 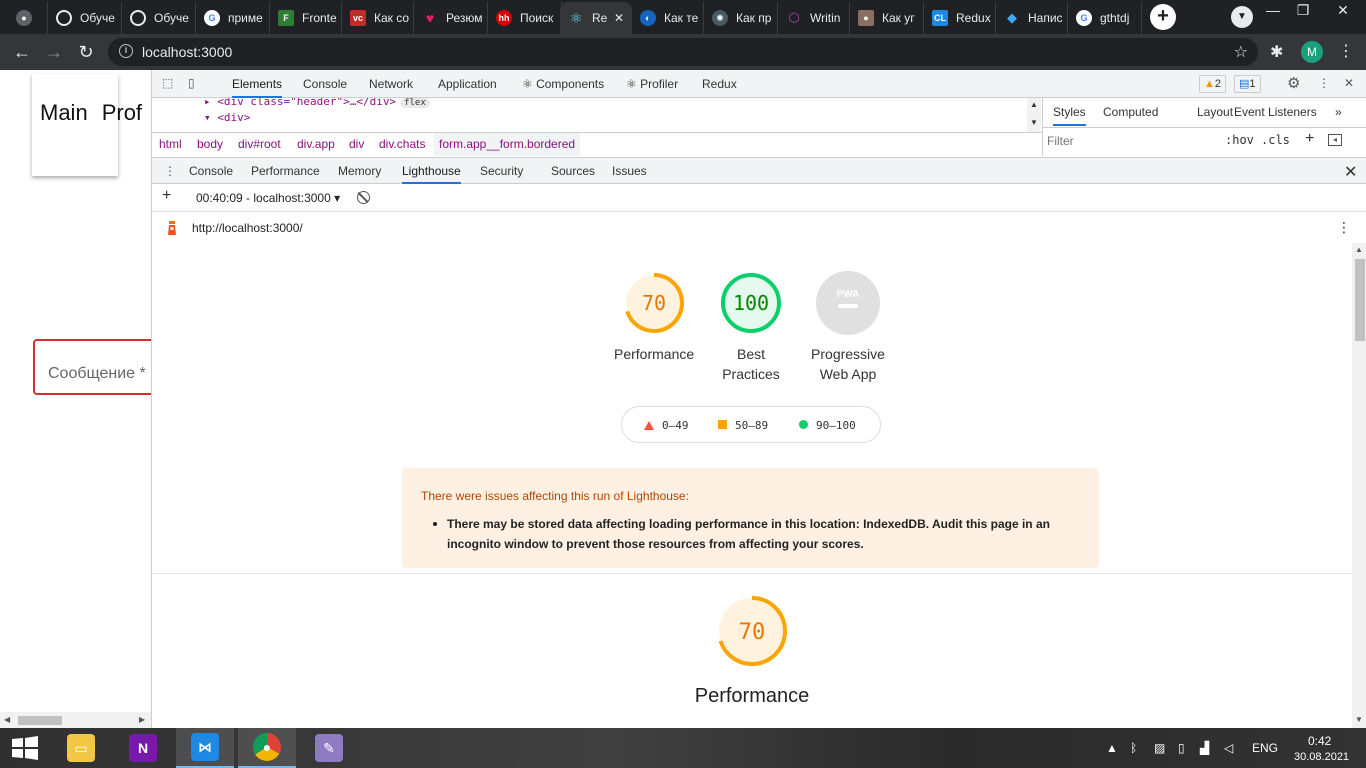 What do you see at coordinates (1159, 748) in the screenshot?
I see `network-alert-icon: ▨` at bounding box center [1159, 748].